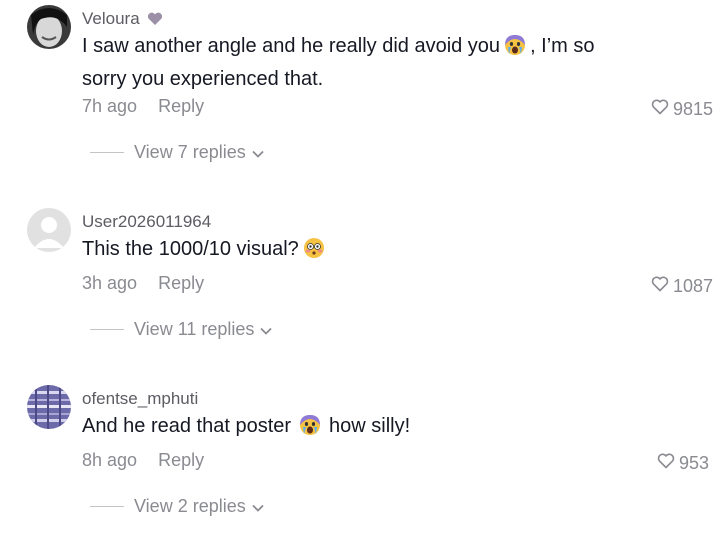  Describe the element at coordinates (362, 251) in the screenshot. I see `comment-text: This the 1000/10 visual?` at that location.